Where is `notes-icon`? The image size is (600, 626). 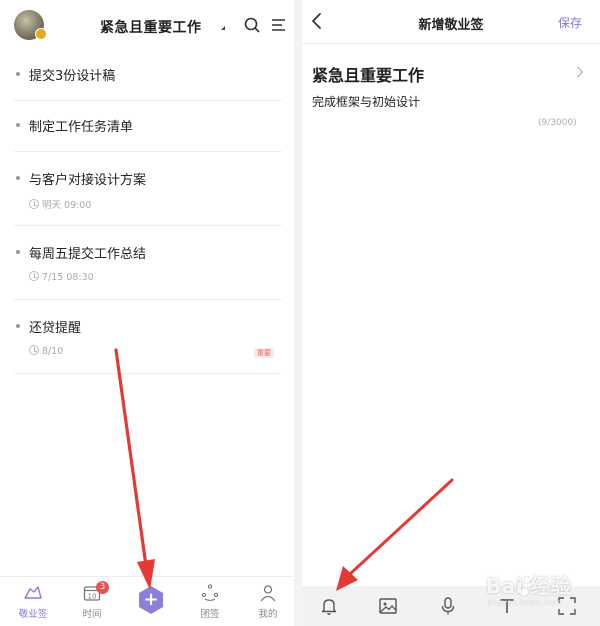
notes-icon is located at coordinates (33, 592).